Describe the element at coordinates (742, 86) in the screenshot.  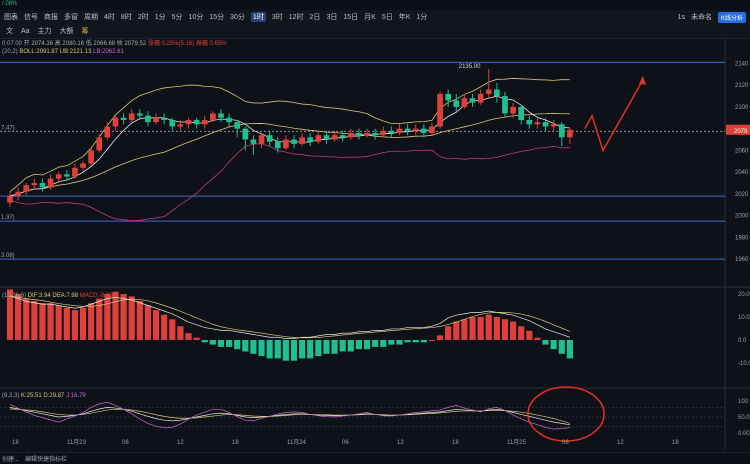
I see `price-tick: 2120` at that location.